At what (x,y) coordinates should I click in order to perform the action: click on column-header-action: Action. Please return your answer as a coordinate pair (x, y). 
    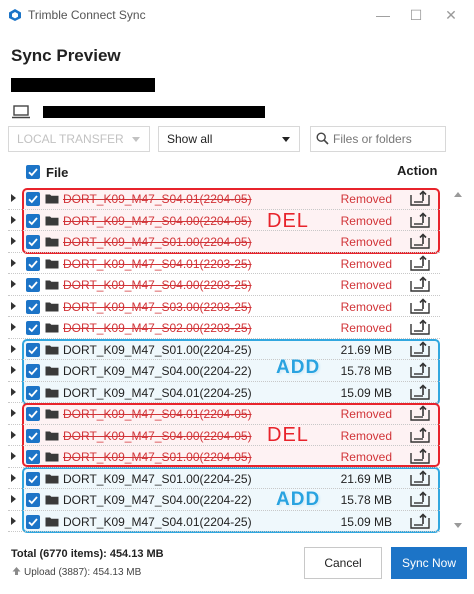
    Looking at the image, I should click on (417, 170).